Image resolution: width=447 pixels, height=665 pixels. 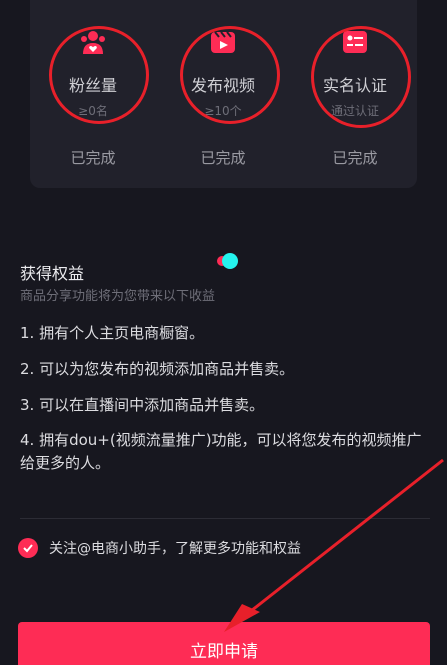 I want to click on follow-assistant-option: 关注@电商小助手，了解更多功能和权益, so click(x=159, y=548).